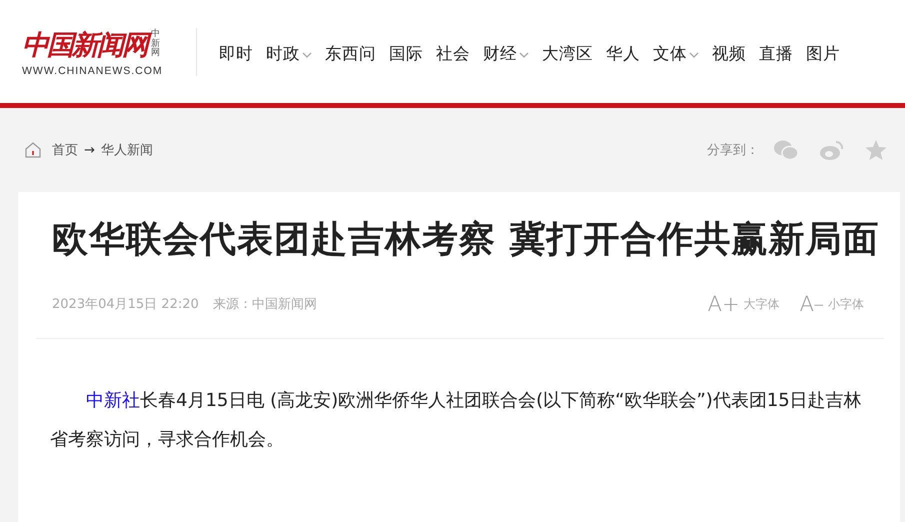 The height and width of the screenshot is (522, 905). What do you see at coordinates (453, 53) in the screenshot?
I see `nav-link: 社会` at bounding box center [453, 53].